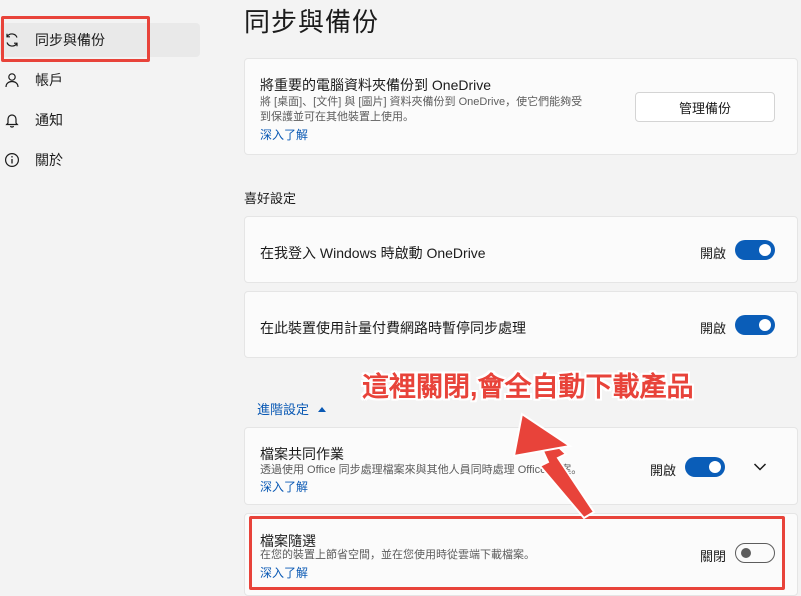 The height and width of the screenshot is (596, 801). Describe the element at coordinates (760, 467) in the screenshot. I see `chevron-down-icon` at that location.